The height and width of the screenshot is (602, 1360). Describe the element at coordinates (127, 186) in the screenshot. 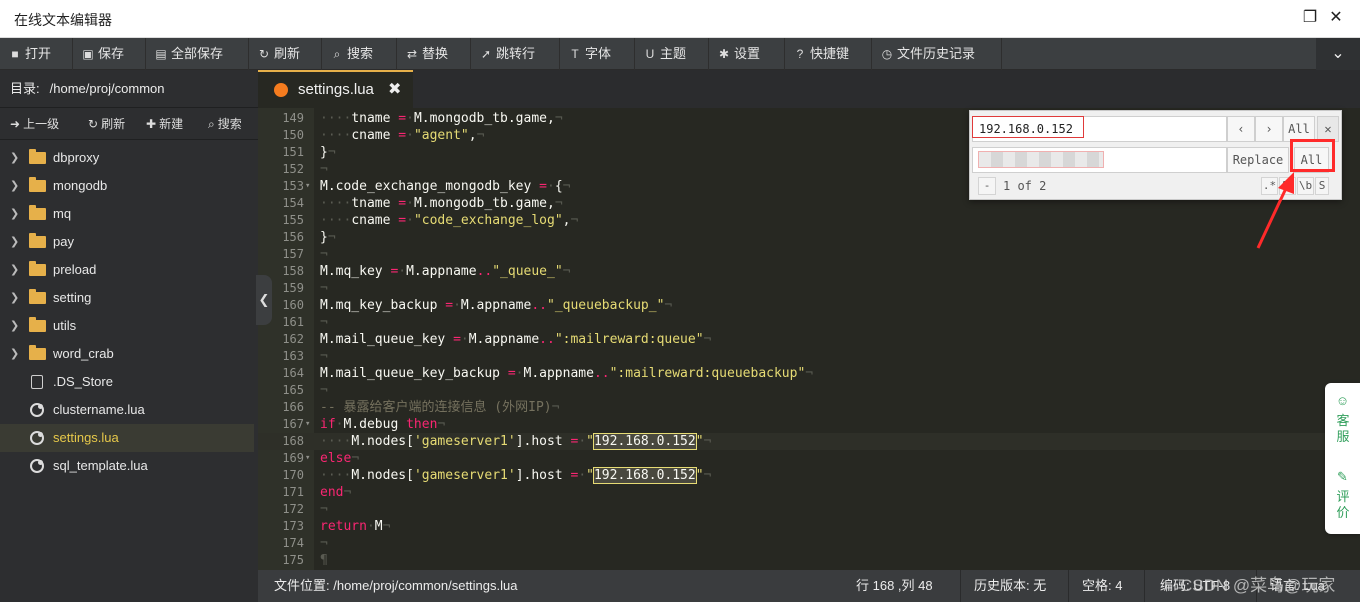

I see `tree-folder: ❯ mongodb` at that location.